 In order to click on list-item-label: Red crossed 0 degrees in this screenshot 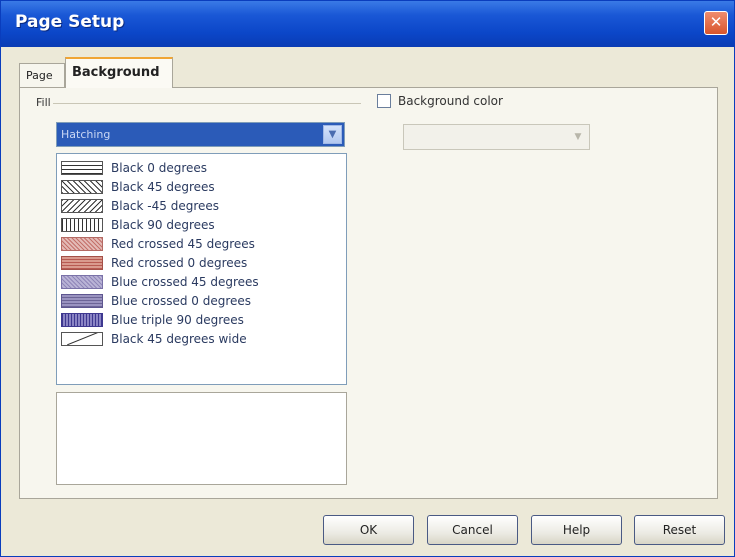, I will do `click(179, 263)`.